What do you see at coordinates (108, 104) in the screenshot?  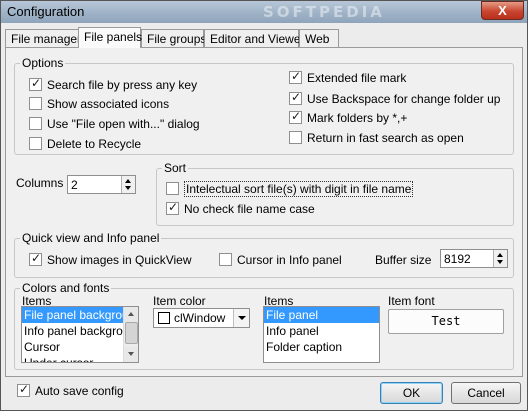 I see `checkbox-label: Show associated icons` at bounding box center [108, 104].